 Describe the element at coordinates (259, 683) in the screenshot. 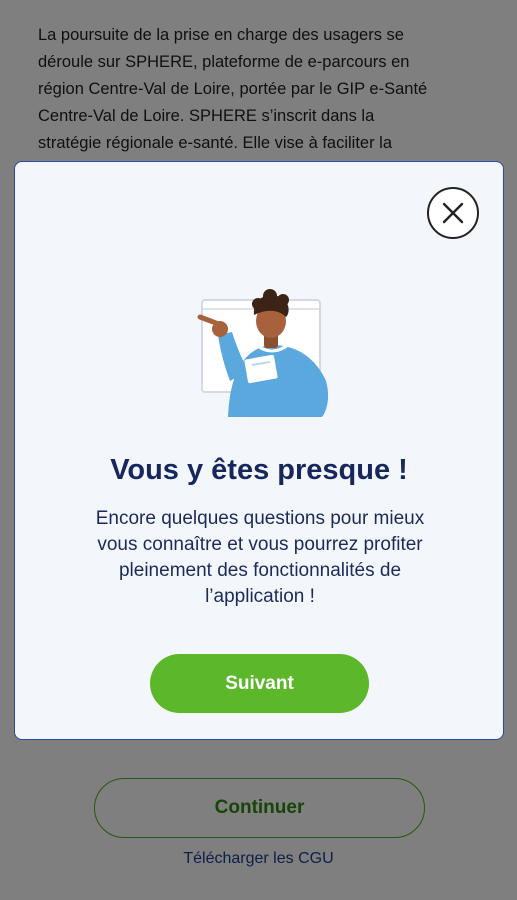

I see `next-button: Suivant` at that location.